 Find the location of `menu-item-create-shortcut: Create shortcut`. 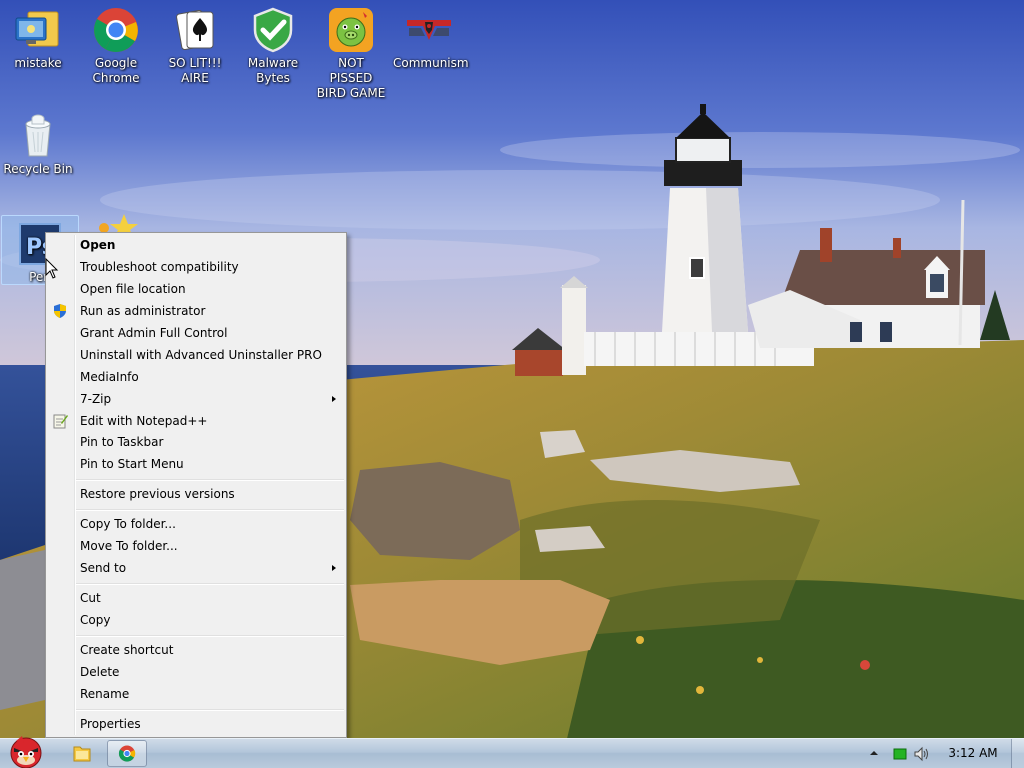

menu-item-create-shortcut: Create shortcut is located at coordinates (196, 650).